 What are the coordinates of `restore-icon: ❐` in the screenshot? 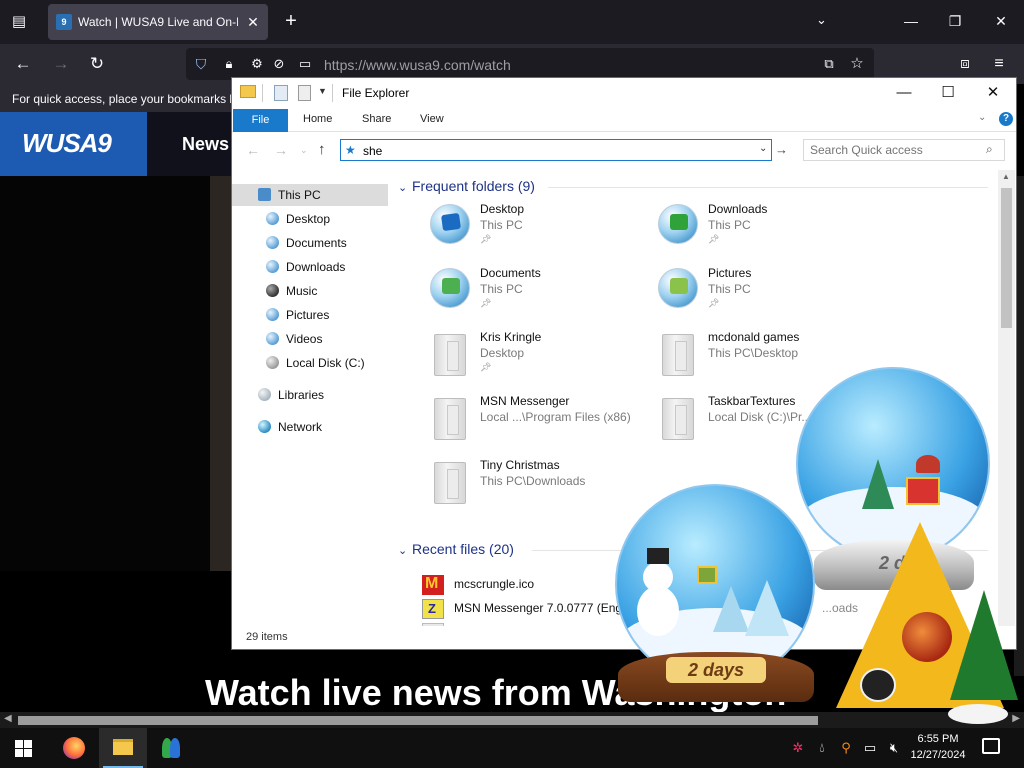 It's located at (955, 21).